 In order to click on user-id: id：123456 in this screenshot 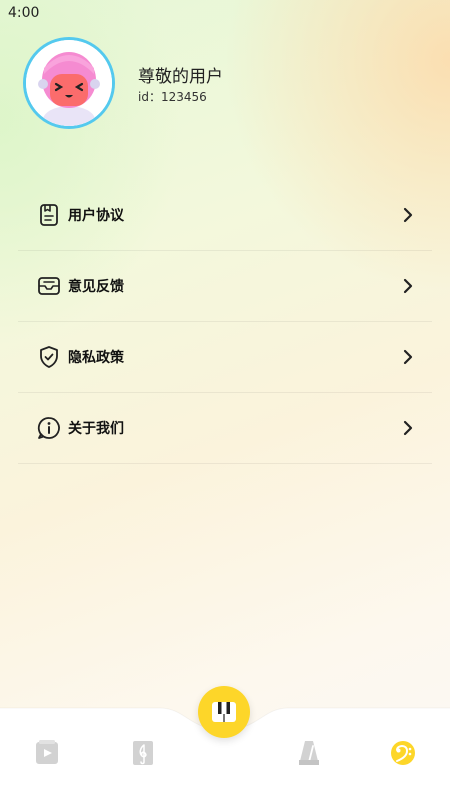, I will do `click(172, 97)`.